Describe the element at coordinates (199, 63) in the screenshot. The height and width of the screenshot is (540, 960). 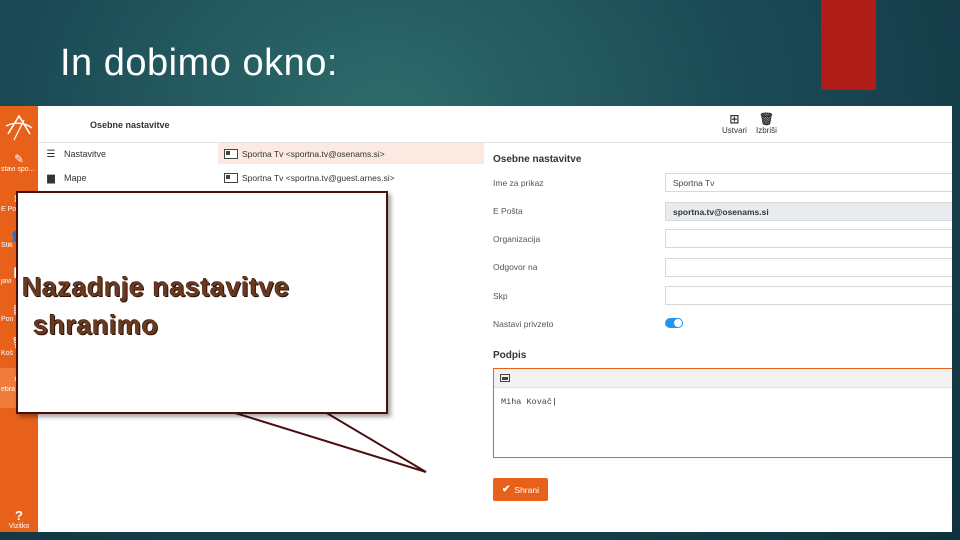
I see `slide-title: In dobimo okno:` at that location.